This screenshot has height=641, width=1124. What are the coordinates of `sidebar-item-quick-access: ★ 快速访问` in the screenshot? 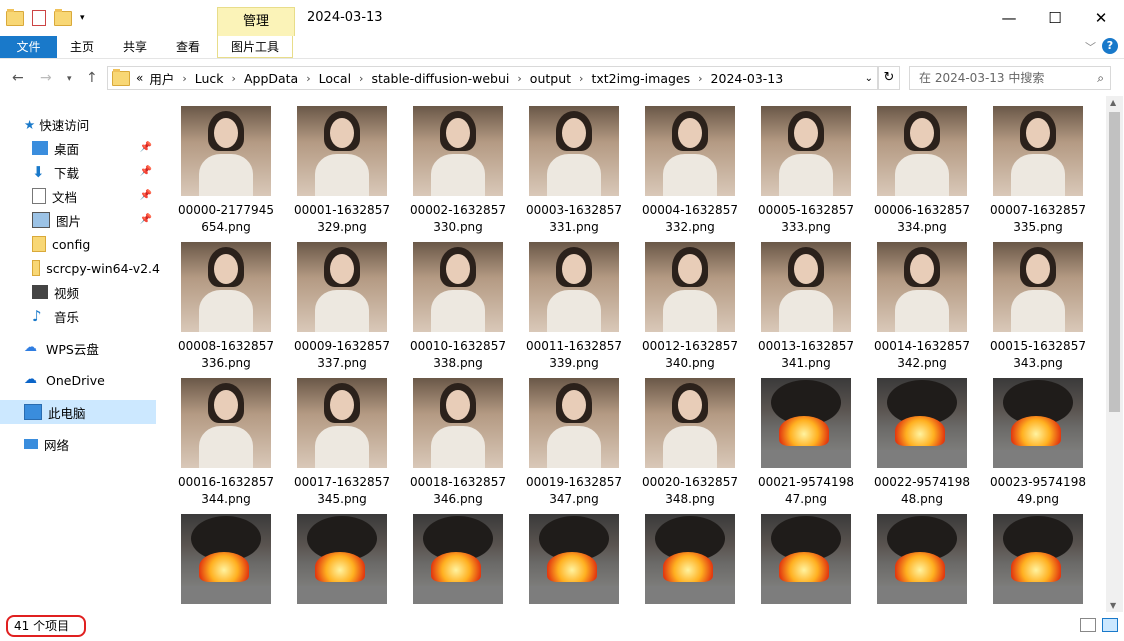 It's located at (102, 124).